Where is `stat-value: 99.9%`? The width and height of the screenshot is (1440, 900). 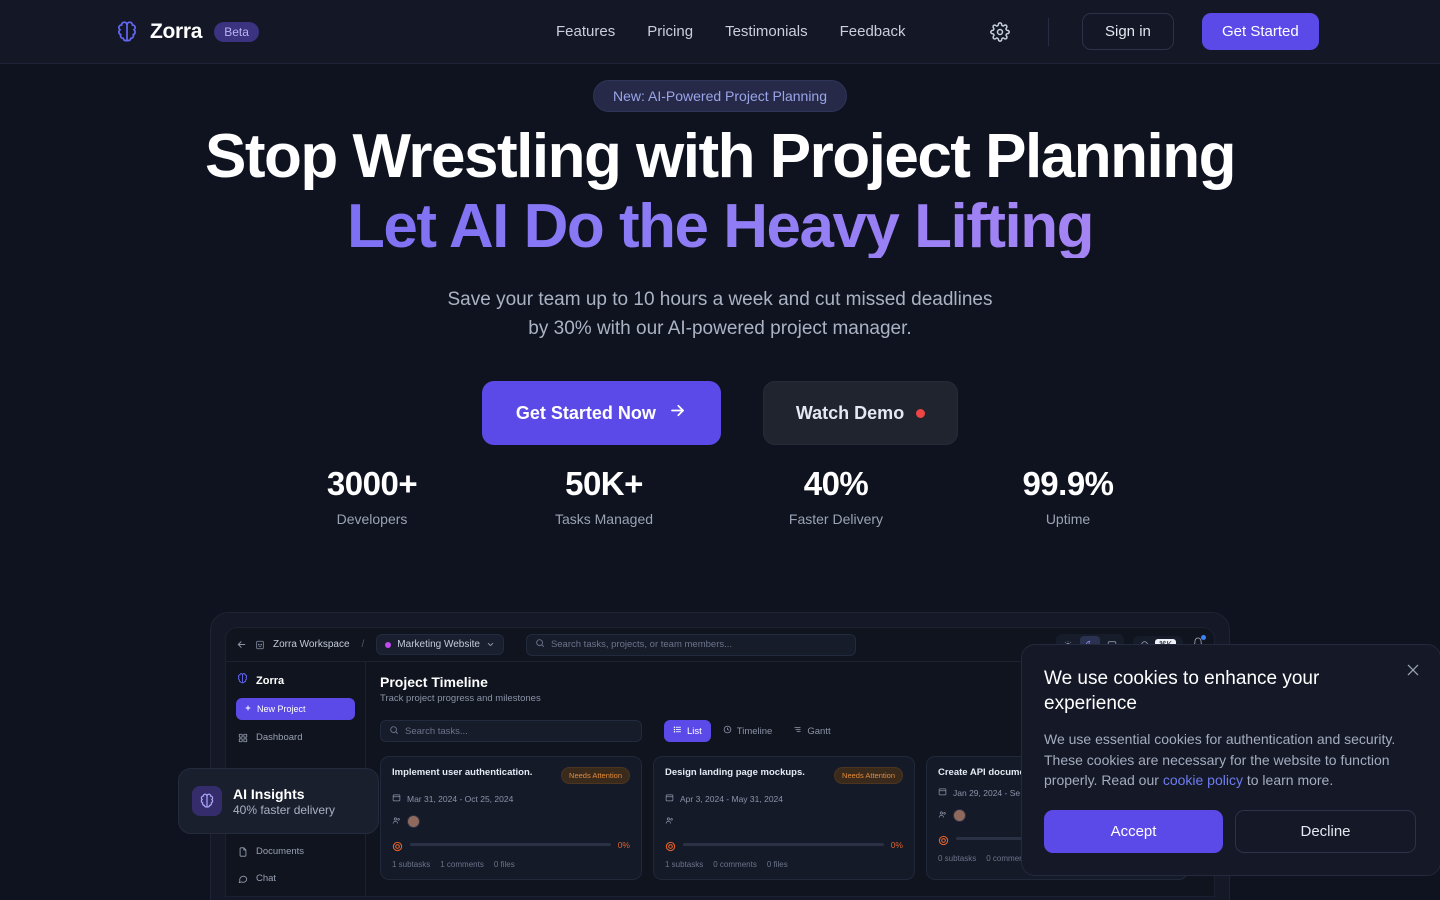 stat-value: 99.9% is located at coordinates (1068, 483).